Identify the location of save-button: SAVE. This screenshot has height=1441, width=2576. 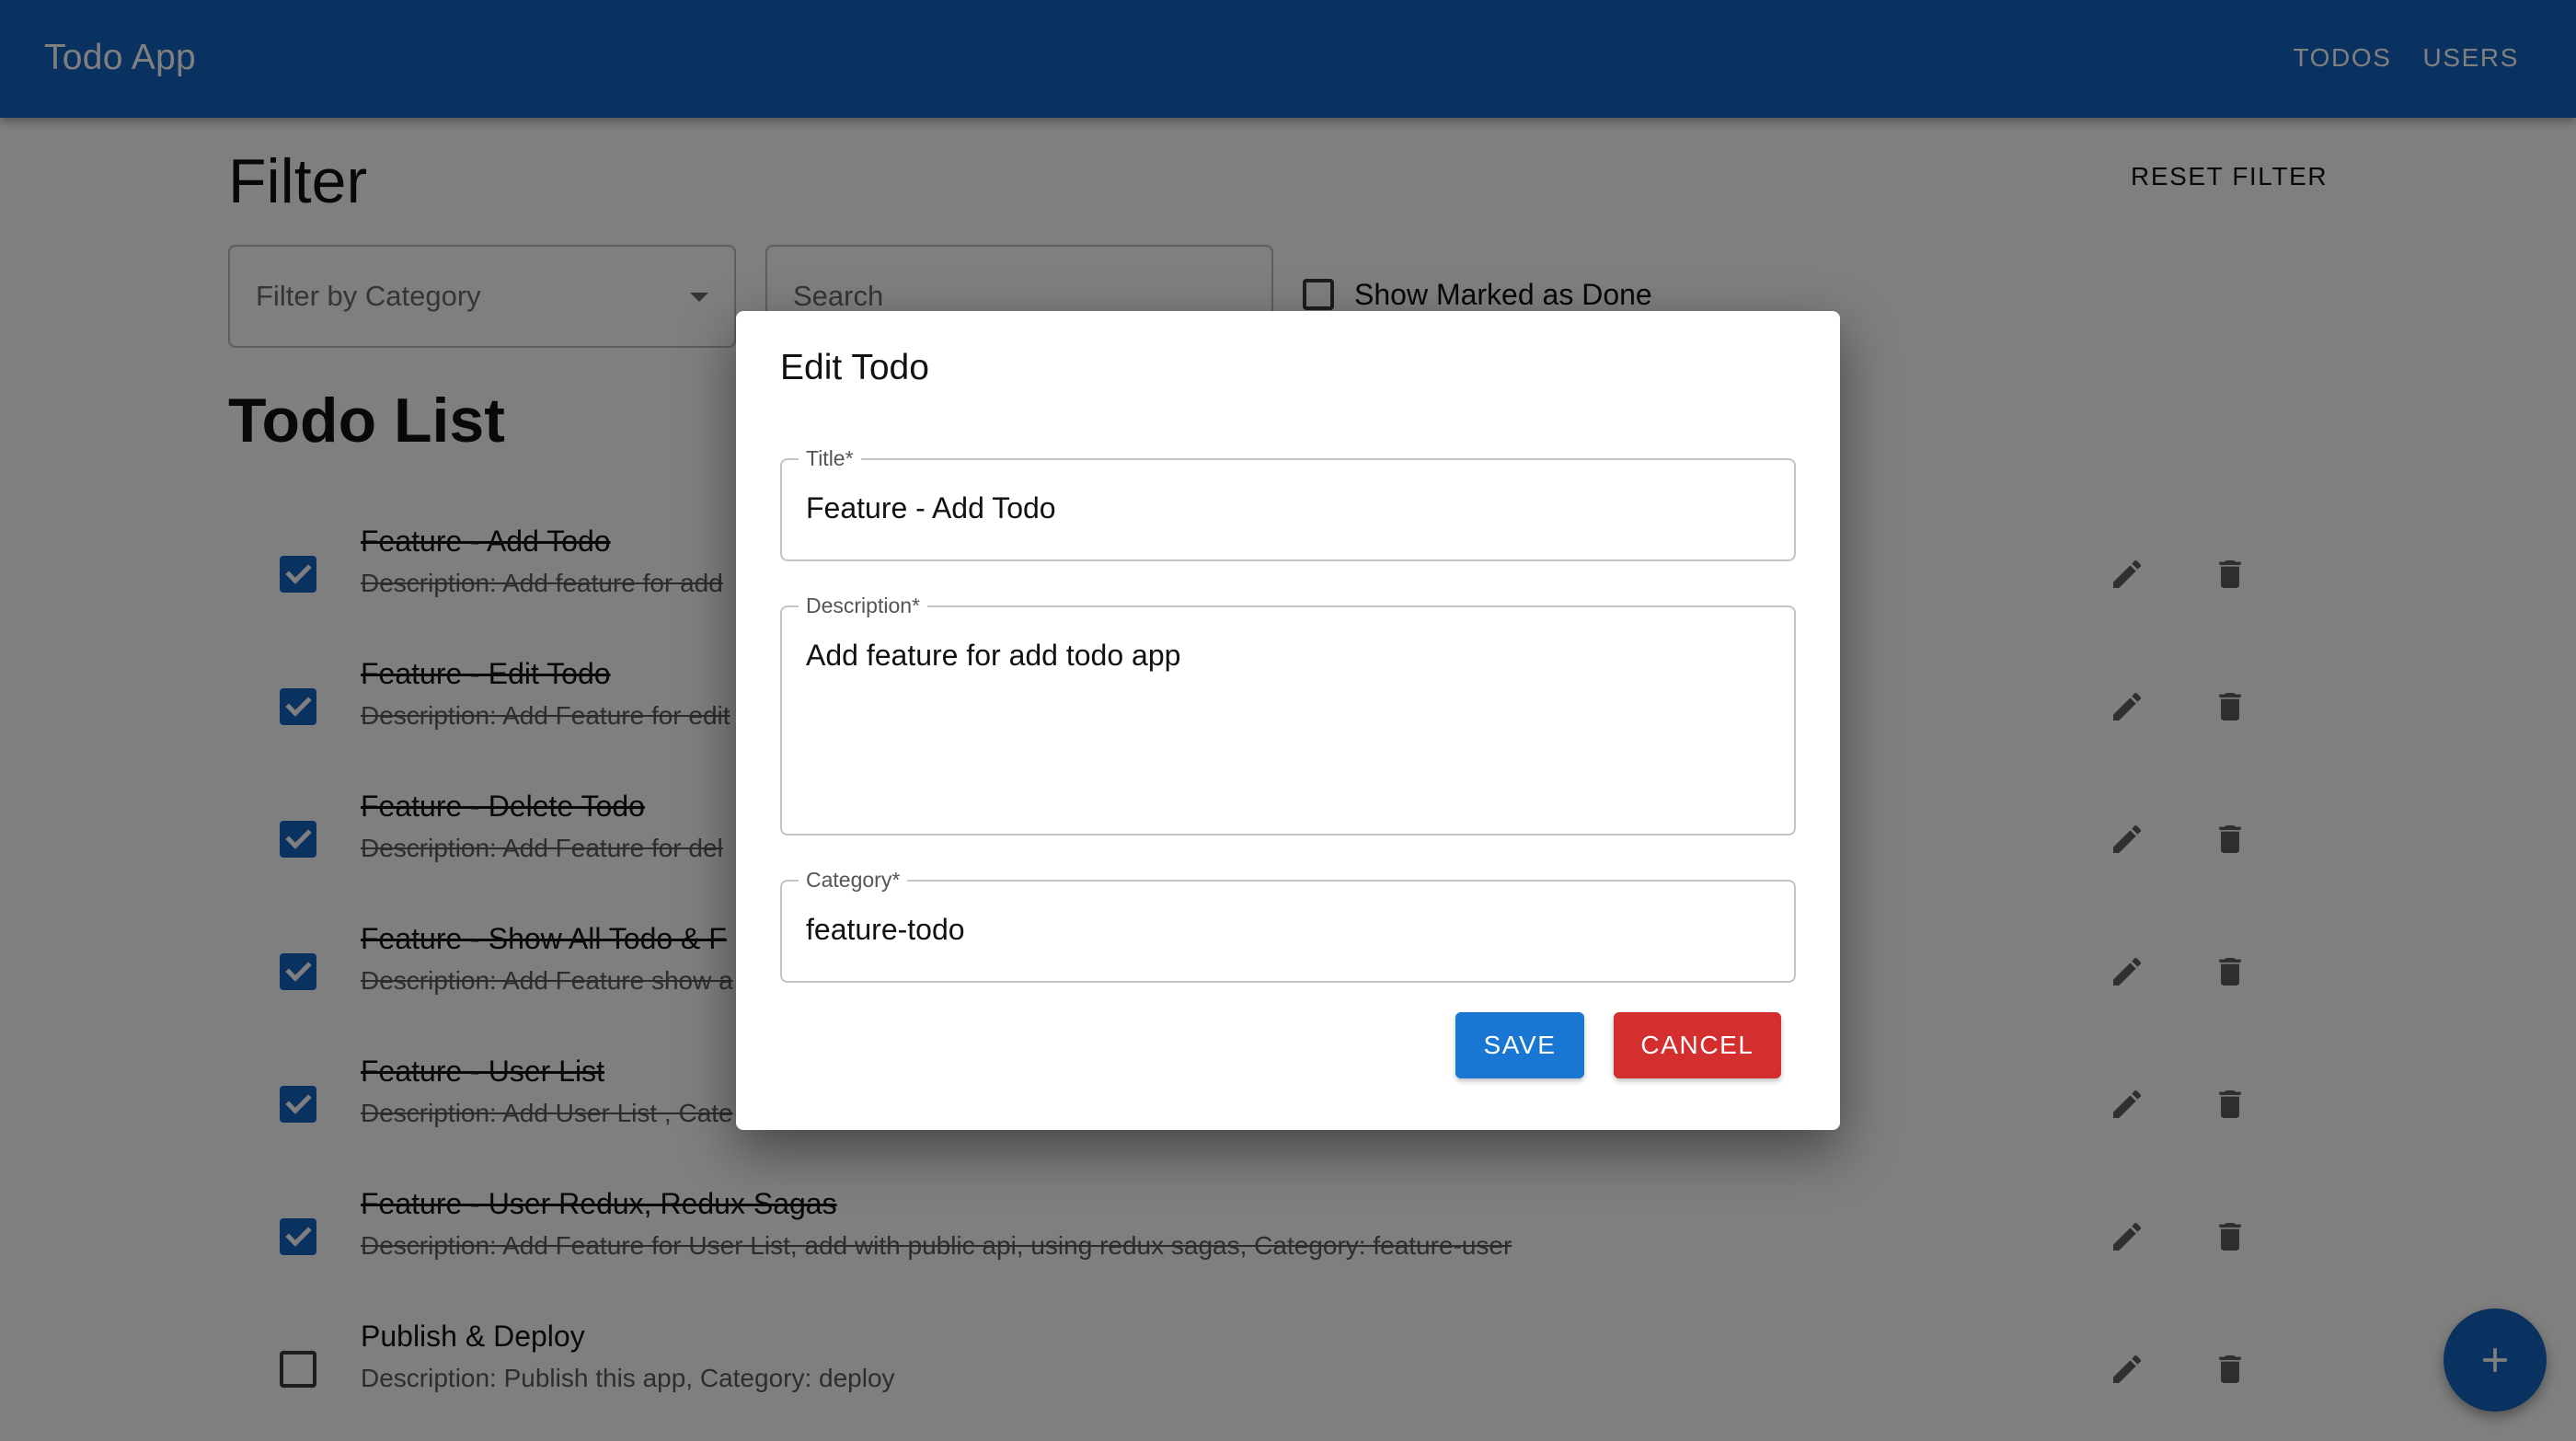
(1519, 1045).